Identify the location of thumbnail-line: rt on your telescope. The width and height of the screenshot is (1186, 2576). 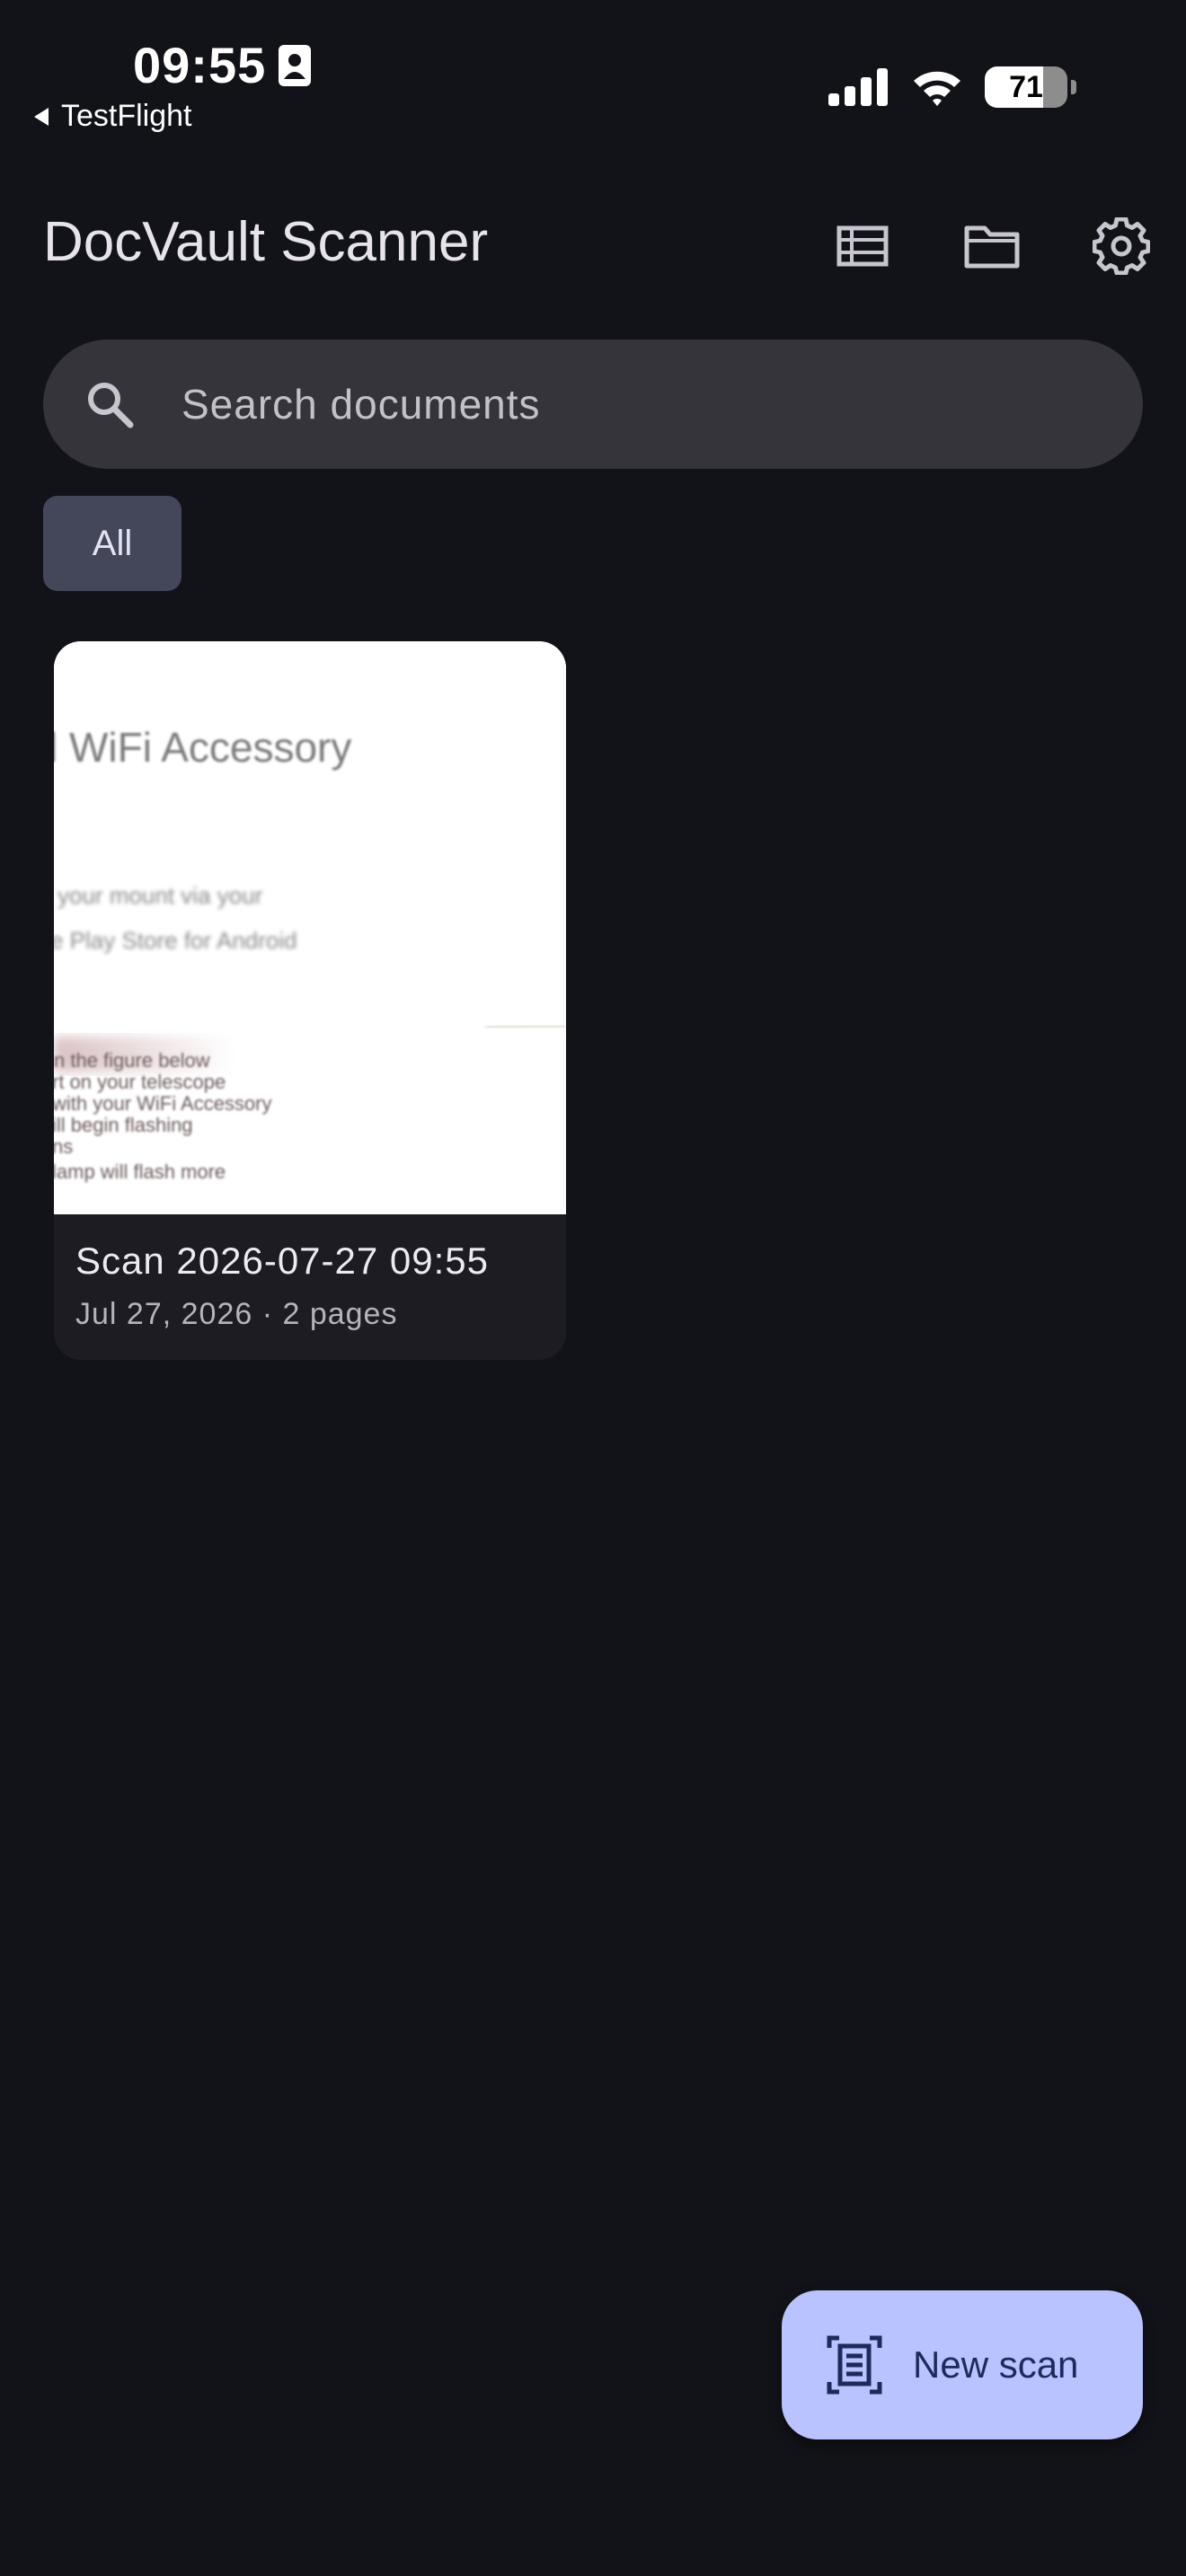
(140, 1082).